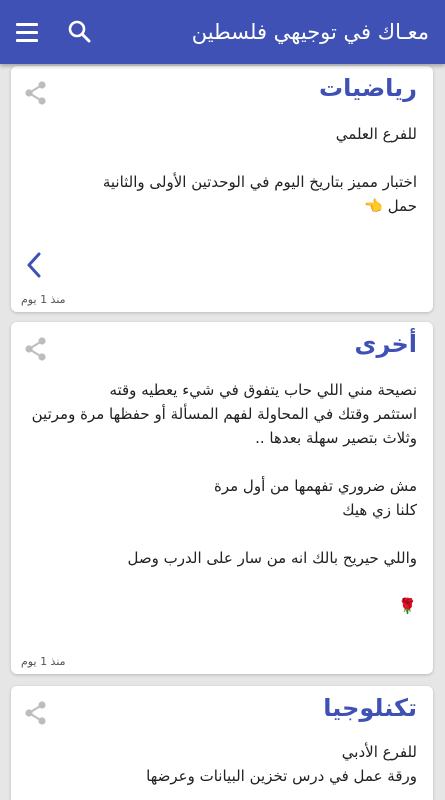 This screenshot has height=800, width=445. What do you see at coordinates (407, 606) in the screenshot?
I see `rose-icon: 🌹` at bounding box center [407, 606].